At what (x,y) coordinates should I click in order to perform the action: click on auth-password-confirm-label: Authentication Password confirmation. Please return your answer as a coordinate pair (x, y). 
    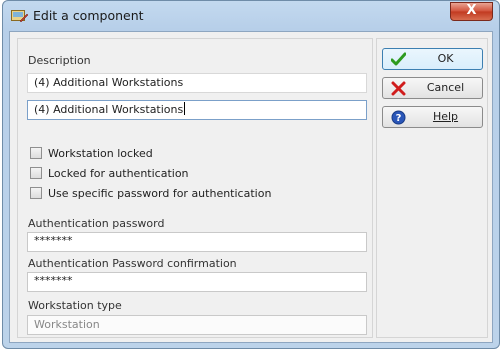
    Looking at the image, I should click on (132, 263).